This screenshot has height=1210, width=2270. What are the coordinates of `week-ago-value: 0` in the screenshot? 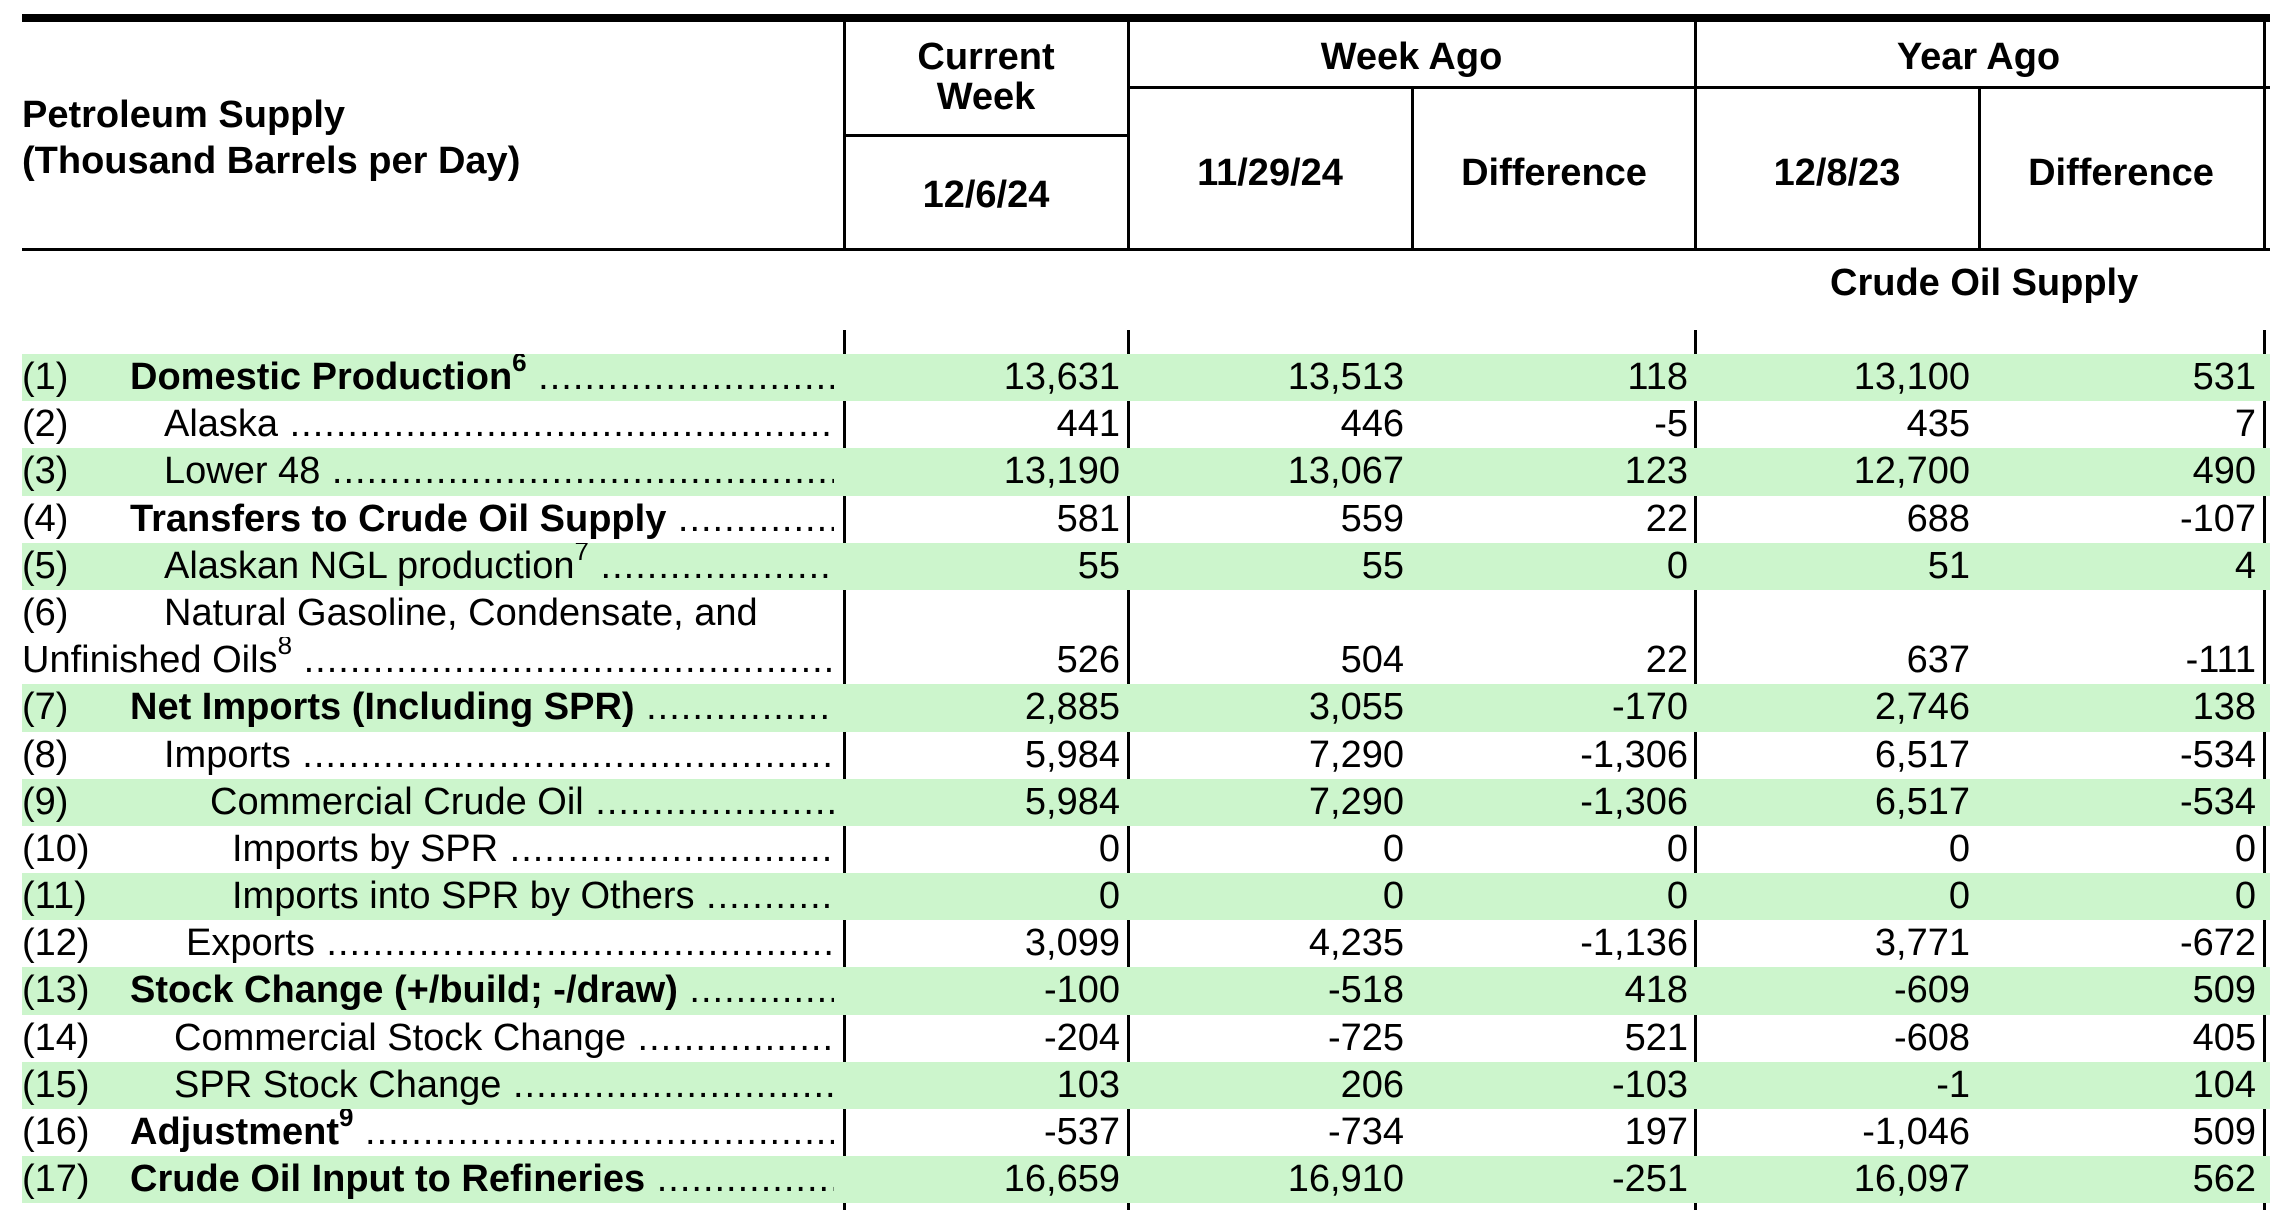 It's located at (1393, 896).